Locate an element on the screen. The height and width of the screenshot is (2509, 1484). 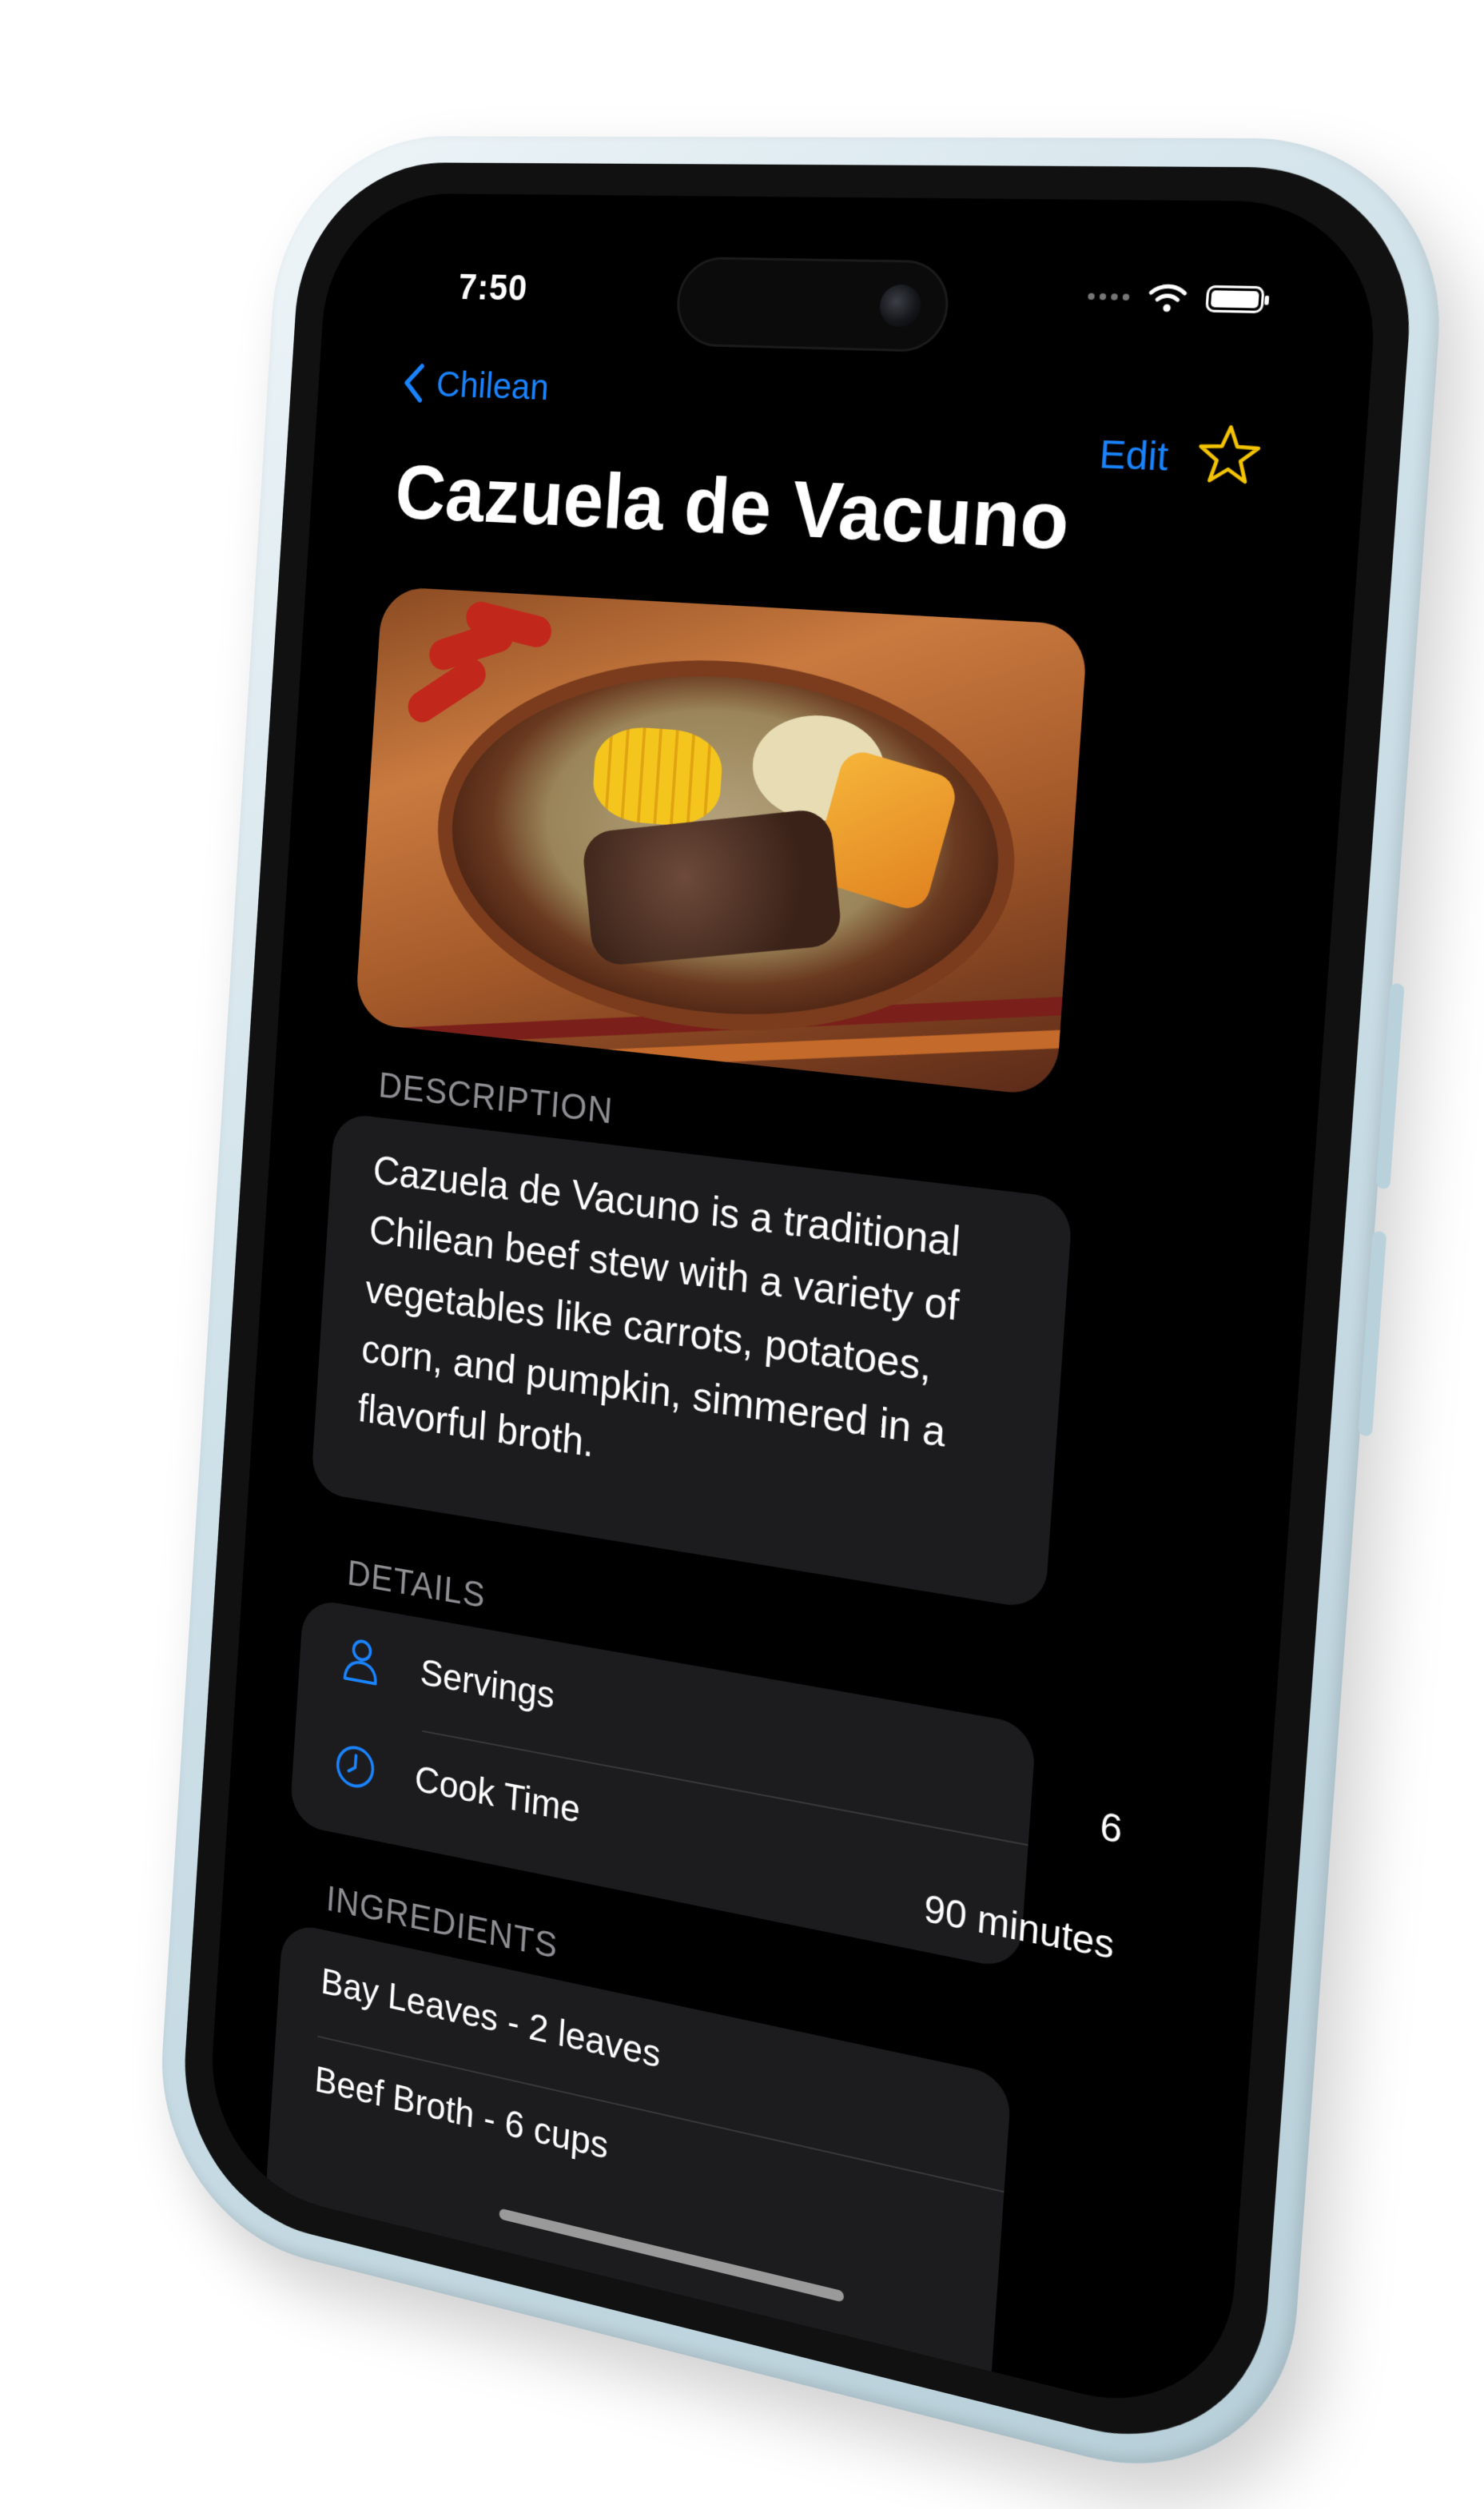
recipe-photo is located at coordinates (721, 841).